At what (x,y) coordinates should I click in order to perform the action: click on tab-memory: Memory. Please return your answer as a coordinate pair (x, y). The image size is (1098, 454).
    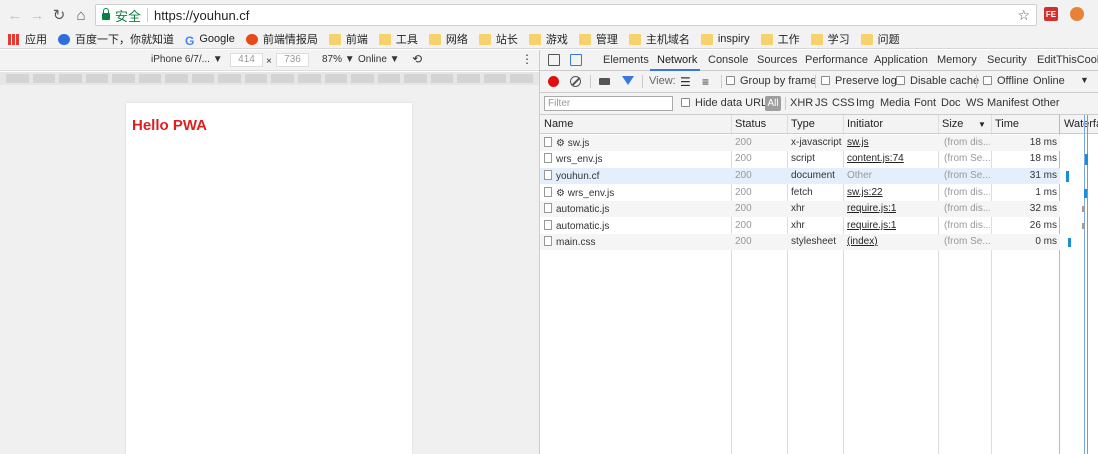
    Looking at the image, I should click on (957, 60).